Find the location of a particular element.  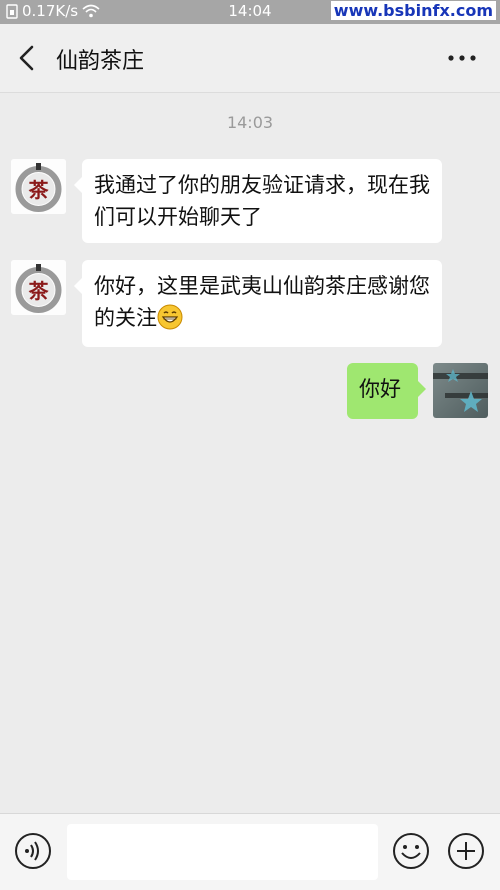

message-bubble-received: 你好，这里是武夷山仙韵茶庄感谢您的关注 is located at coordinates (258, 303).